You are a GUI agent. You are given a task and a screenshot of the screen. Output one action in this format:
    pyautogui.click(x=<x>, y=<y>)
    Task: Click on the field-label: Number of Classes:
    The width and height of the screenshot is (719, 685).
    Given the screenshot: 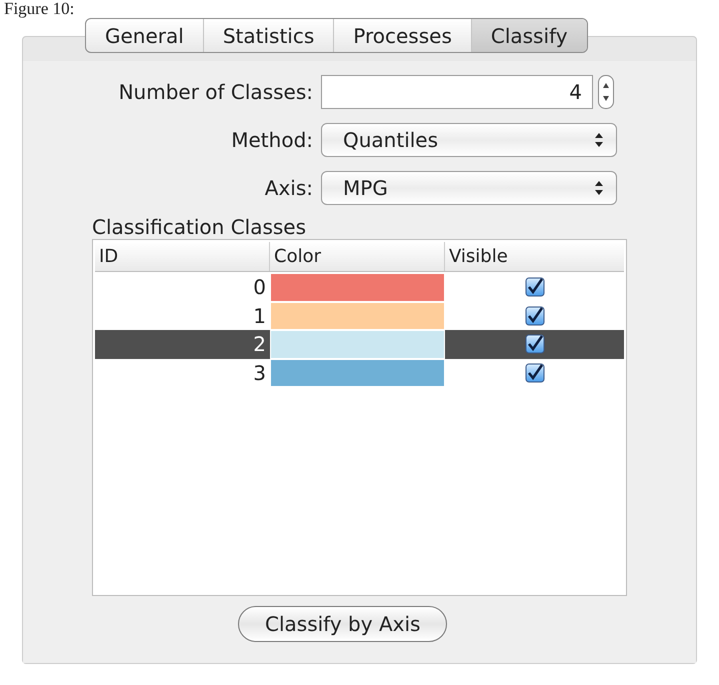 What is the action you would take?
    pyautogui.click(x=216, y=92)
    